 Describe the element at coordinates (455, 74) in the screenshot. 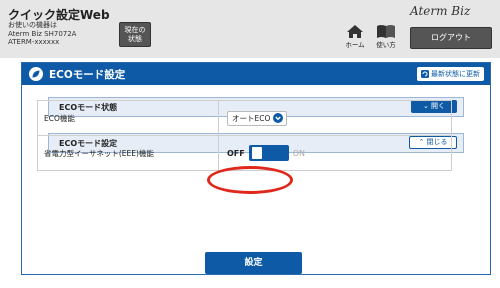

I see `refresh-label: 最新状態に更新` at that location.